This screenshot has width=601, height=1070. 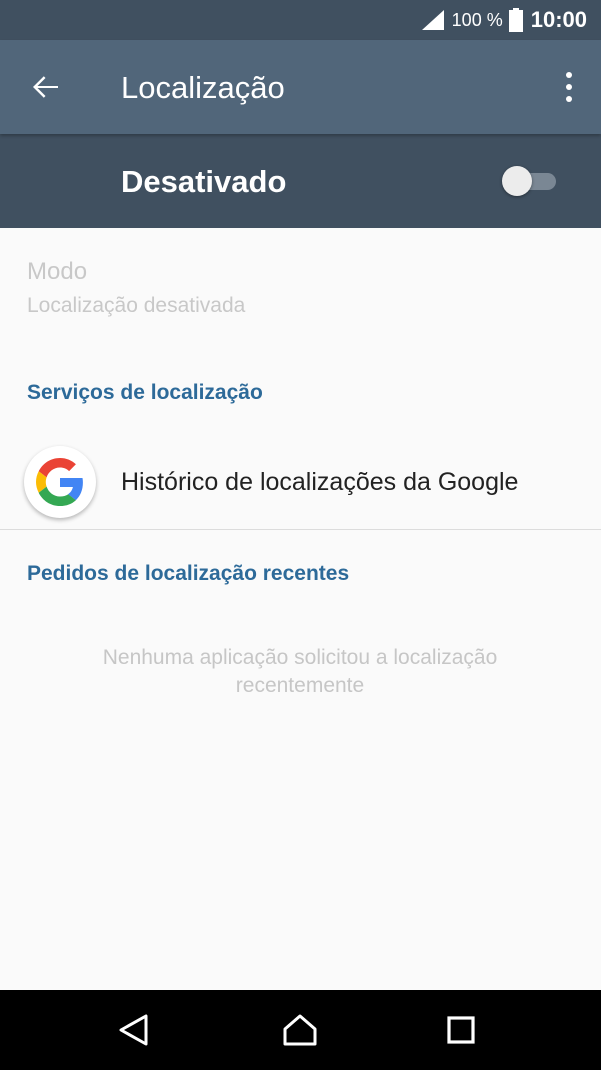 I want to click on google-icon, so click(x=60, y=482).